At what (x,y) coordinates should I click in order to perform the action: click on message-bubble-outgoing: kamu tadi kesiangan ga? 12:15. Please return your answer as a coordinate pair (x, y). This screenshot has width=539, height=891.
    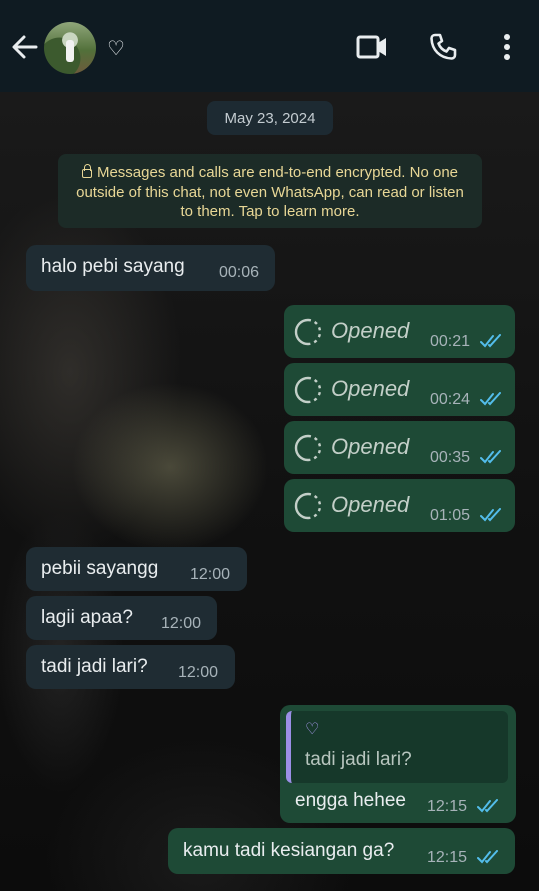
    Looking at the image, I should click on (341, 851).